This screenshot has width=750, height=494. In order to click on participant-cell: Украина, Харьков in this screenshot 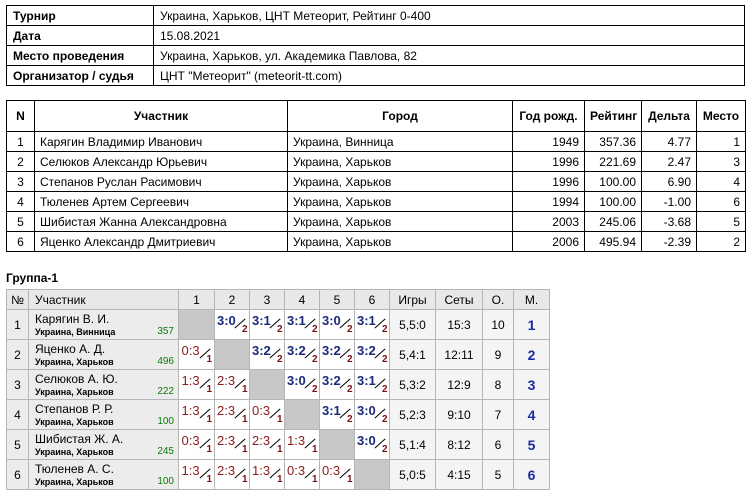, I will do `click(400, 221)`.